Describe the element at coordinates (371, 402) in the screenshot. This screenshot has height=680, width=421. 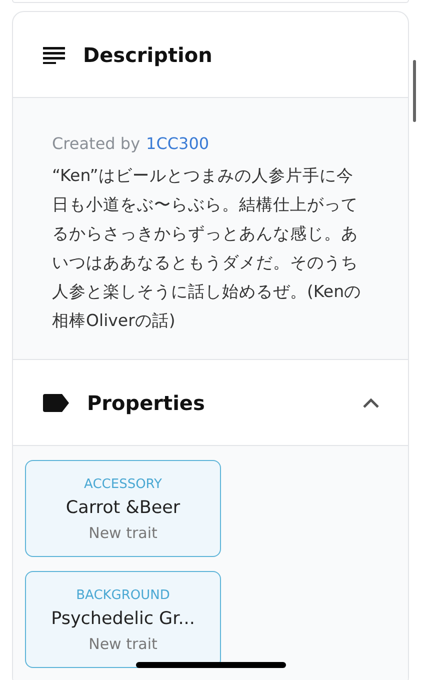
I see `chevron-up-icon` at that location.